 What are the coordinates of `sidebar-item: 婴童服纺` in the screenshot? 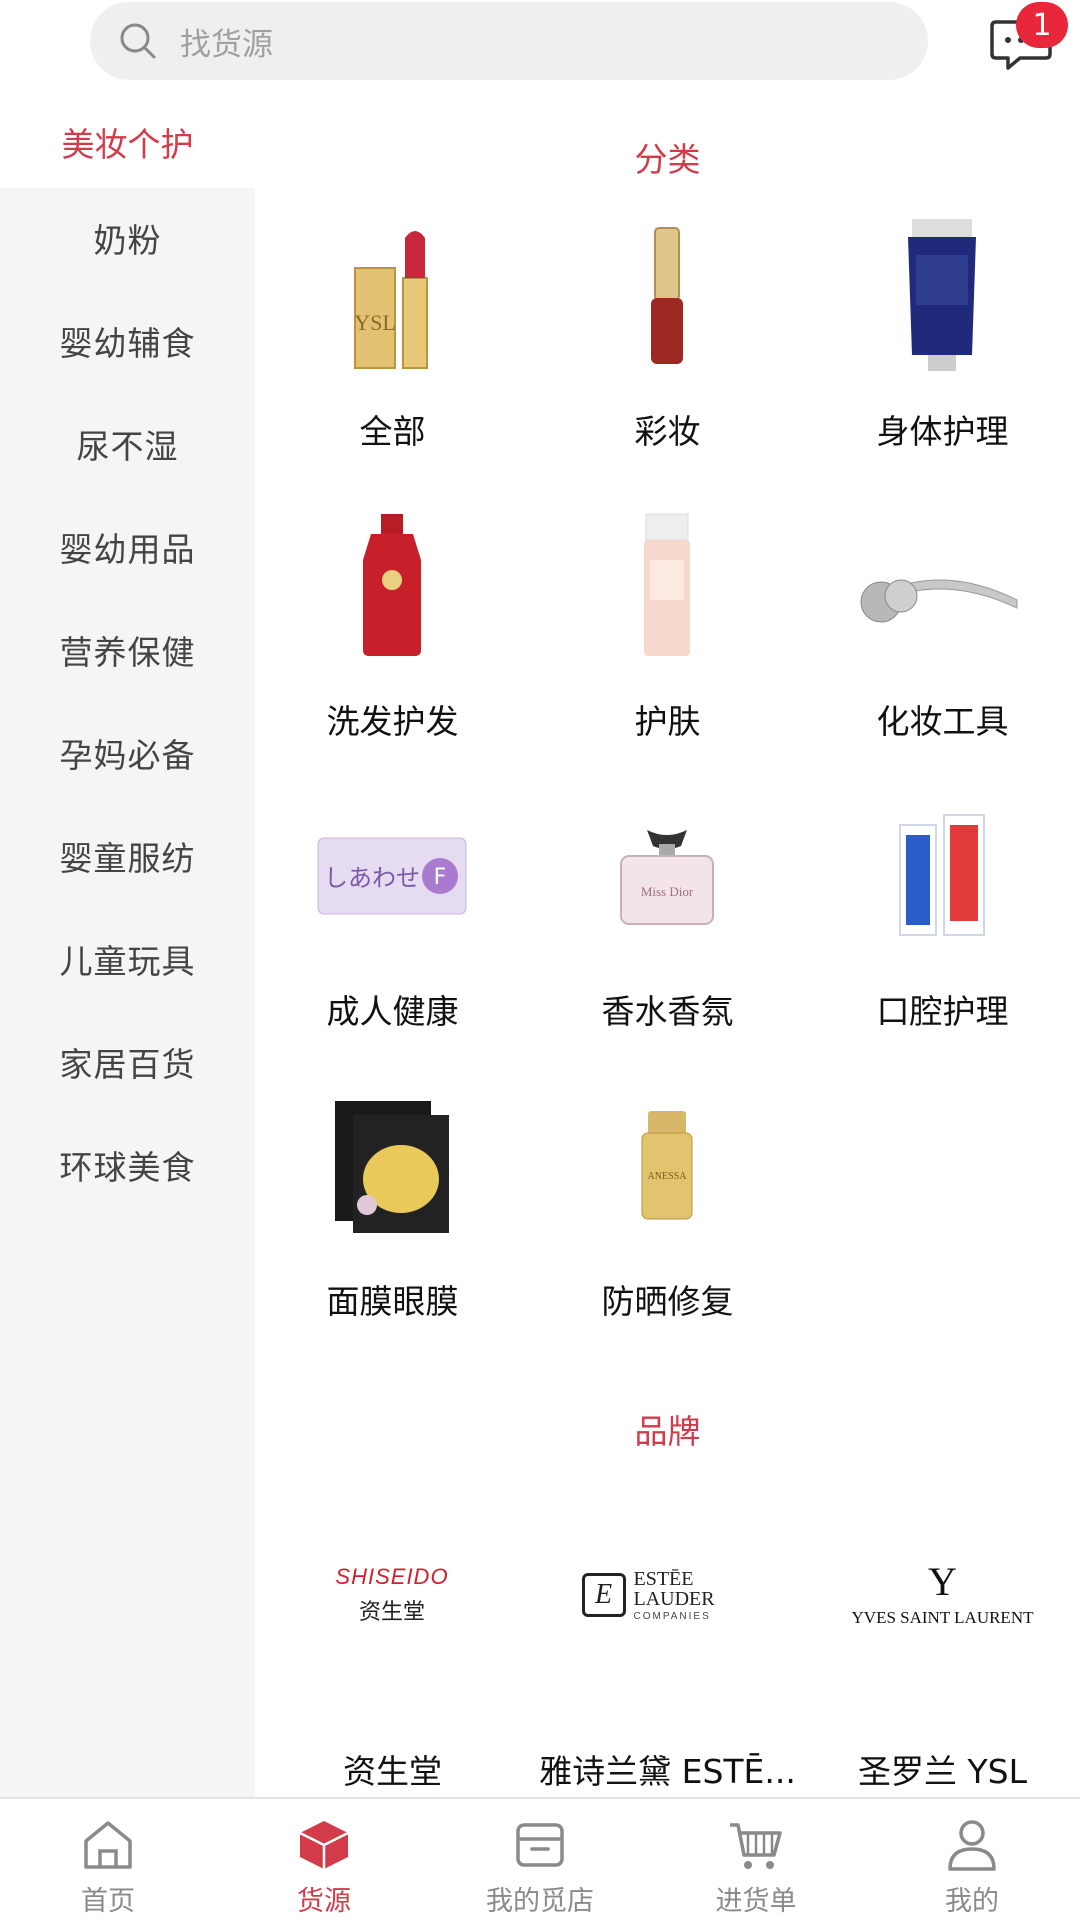 It's located at (127, 856).